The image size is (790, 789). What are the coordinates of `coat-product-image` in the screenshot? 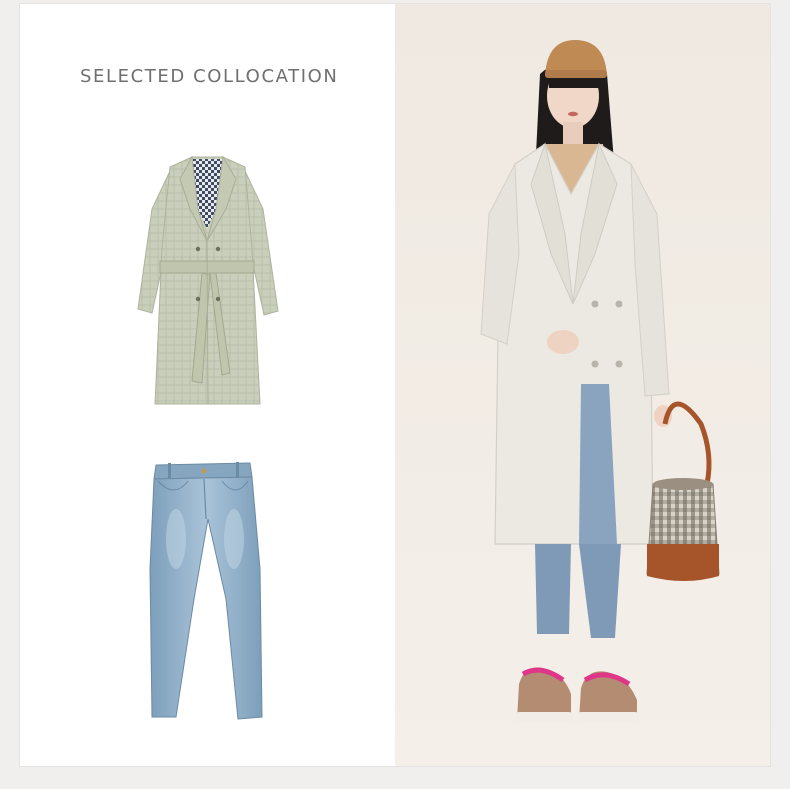 It's located at (207, 279).